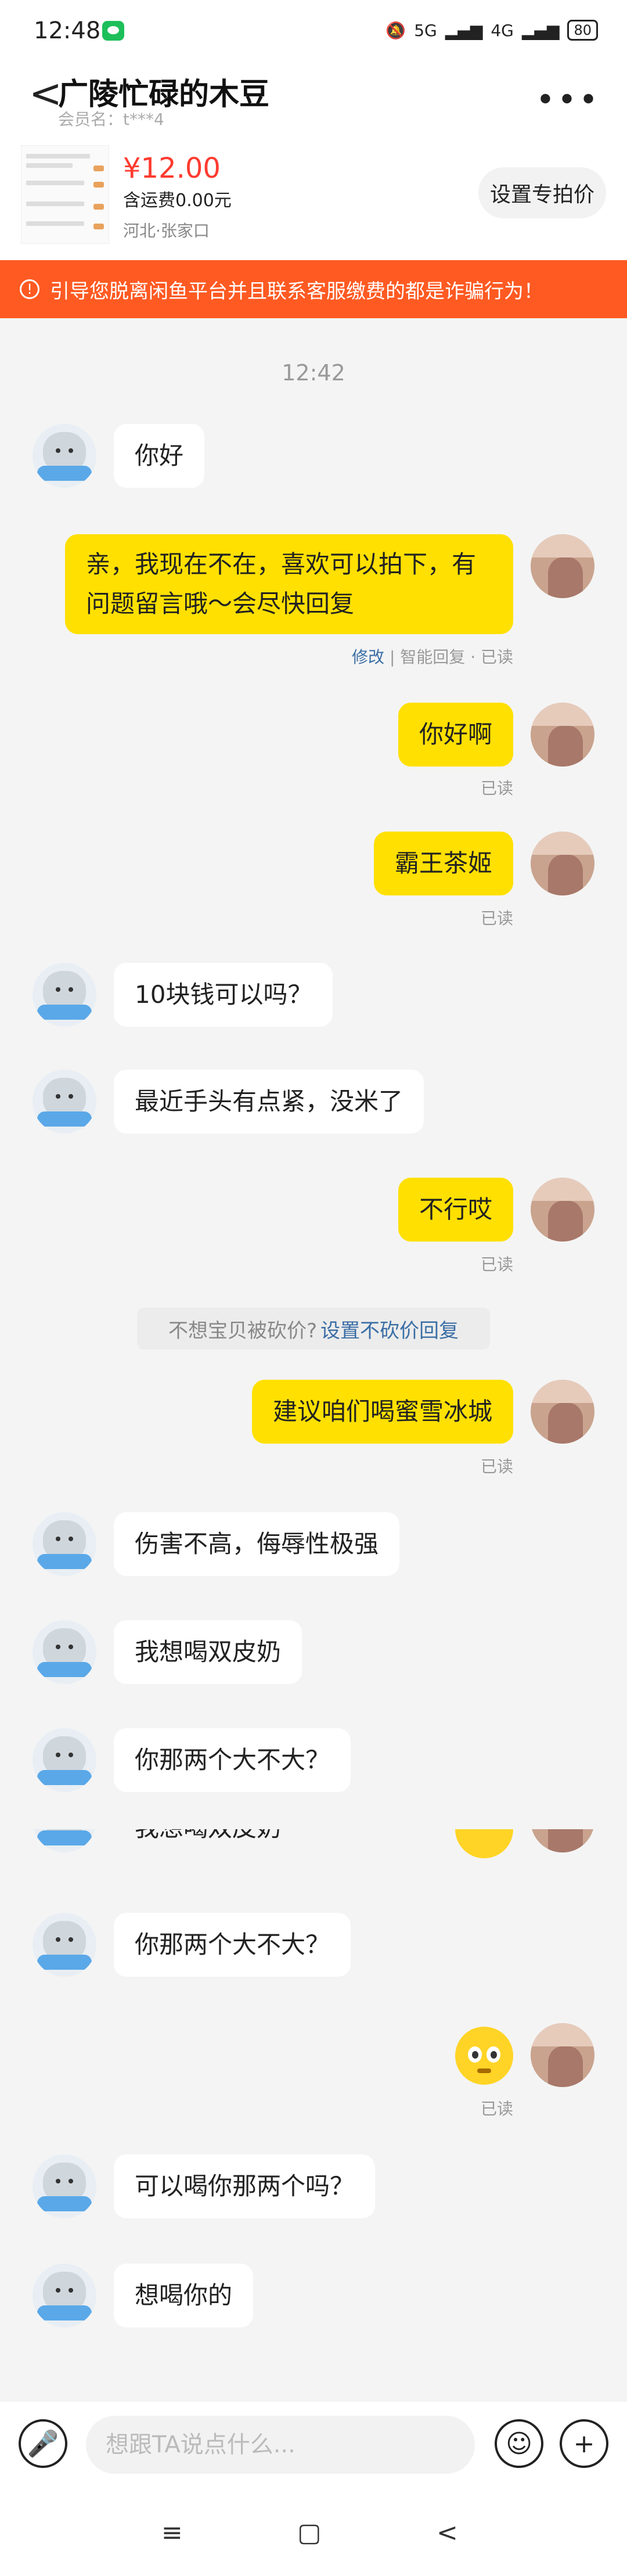  What do you see at coordinates (257, 1544) in the screenshot?
I see `message-bubble-left: 伤害不高，侮辱性极强` at bounding box center [257, 1544].